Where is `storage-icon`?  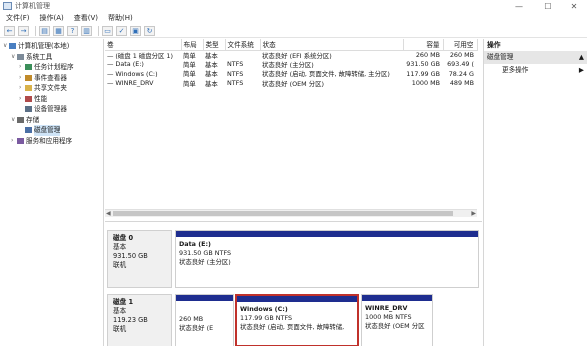
storage-icon is located at coordinates (20, 119).